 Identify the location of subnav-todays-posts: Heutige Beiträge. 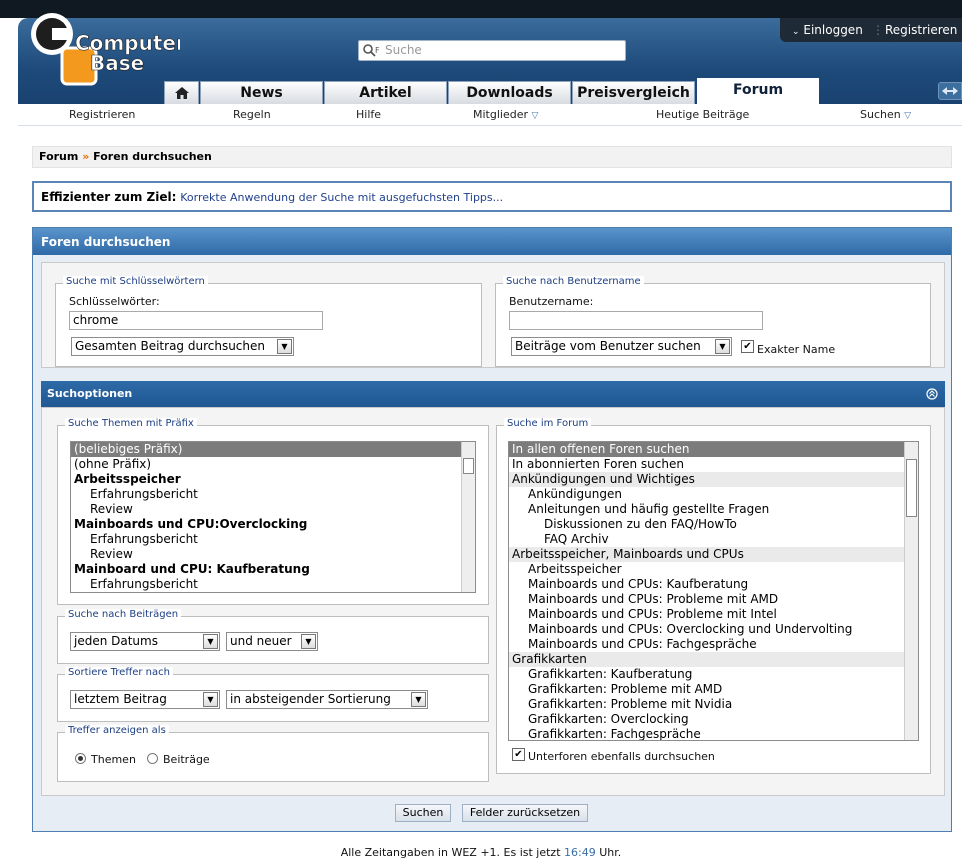
(702, 114).